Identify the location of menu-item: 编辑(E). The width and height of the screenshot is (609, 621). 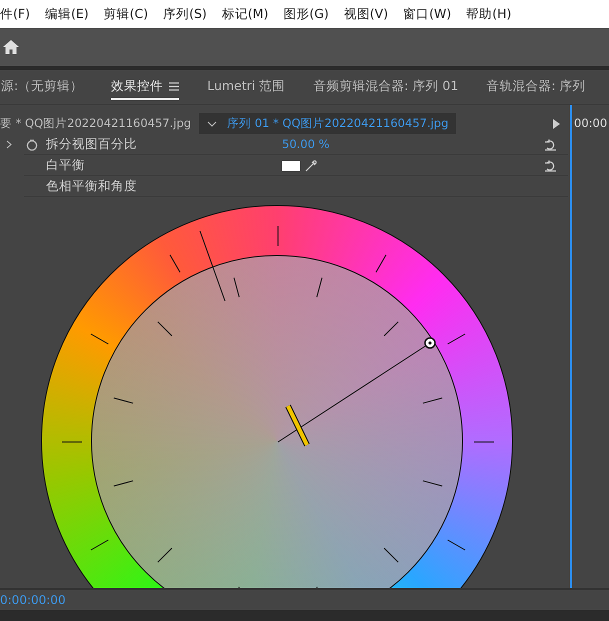
(66, 14).